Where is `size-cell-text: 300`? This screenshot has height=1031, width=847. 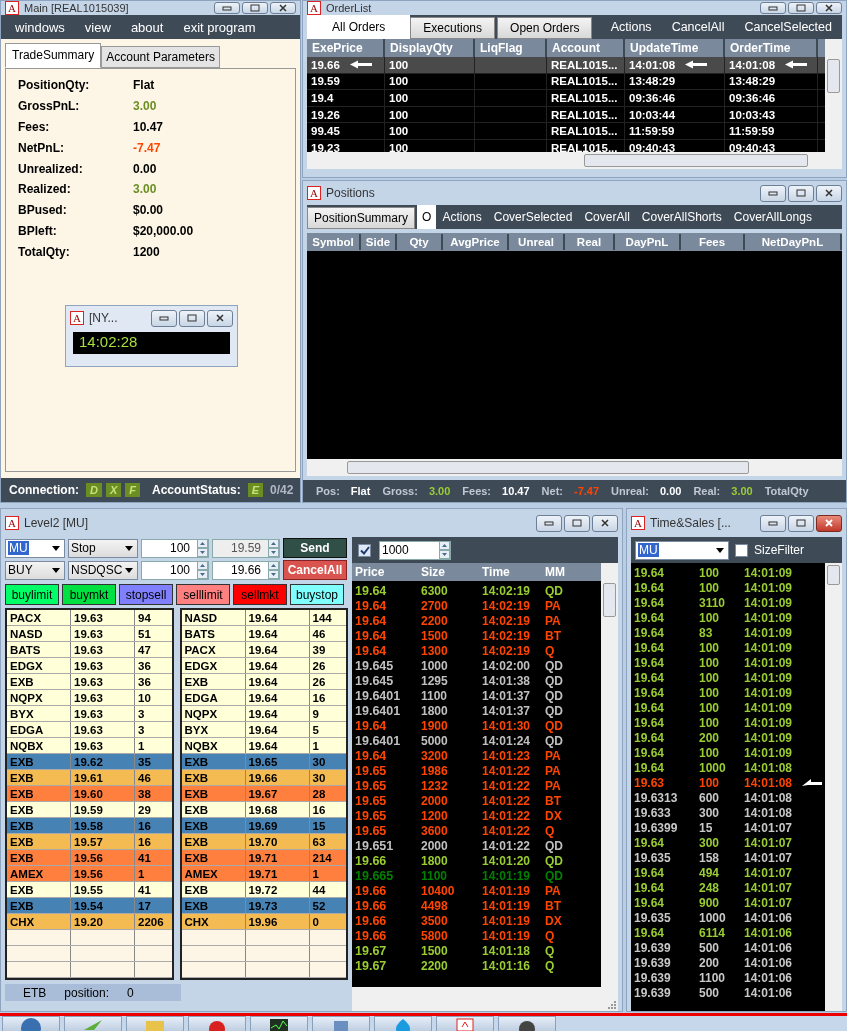 size-cell-text: 300 is located at coordinates (709, 812).